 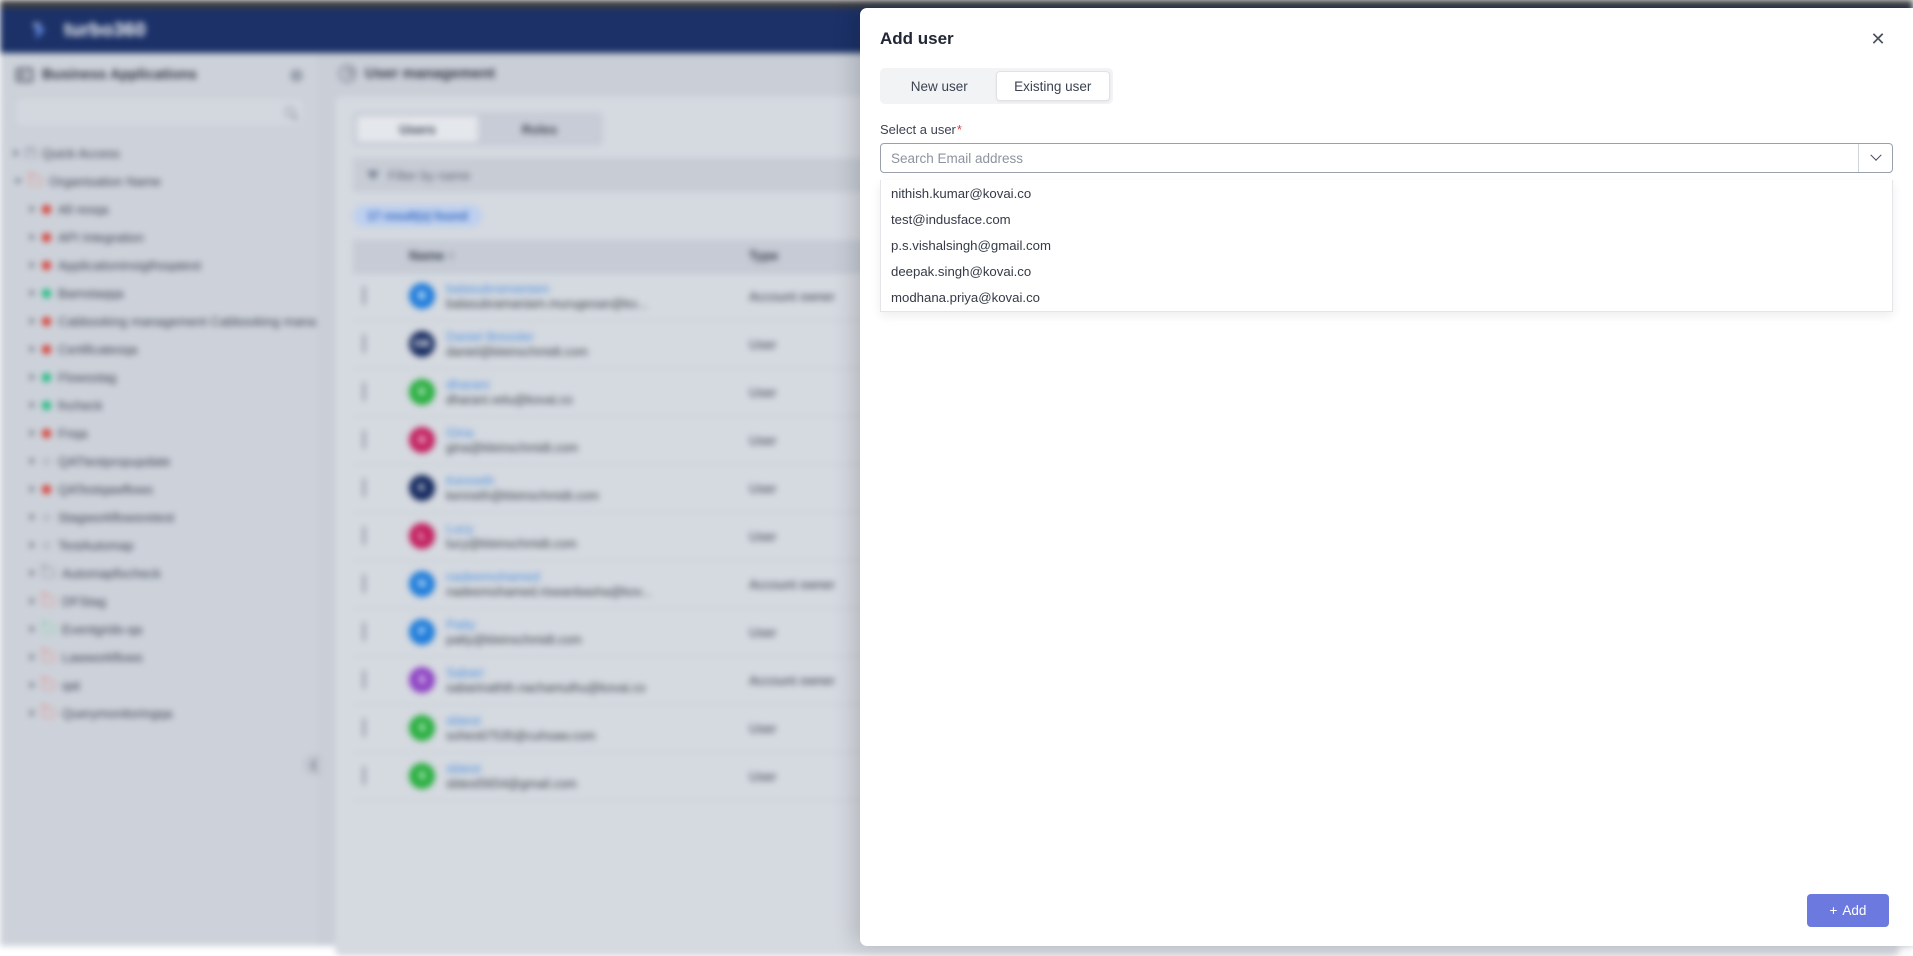 I want to click on tree-item-stagworkflowsretest: Stagworkflowsretest, so click(x=159, y=517).